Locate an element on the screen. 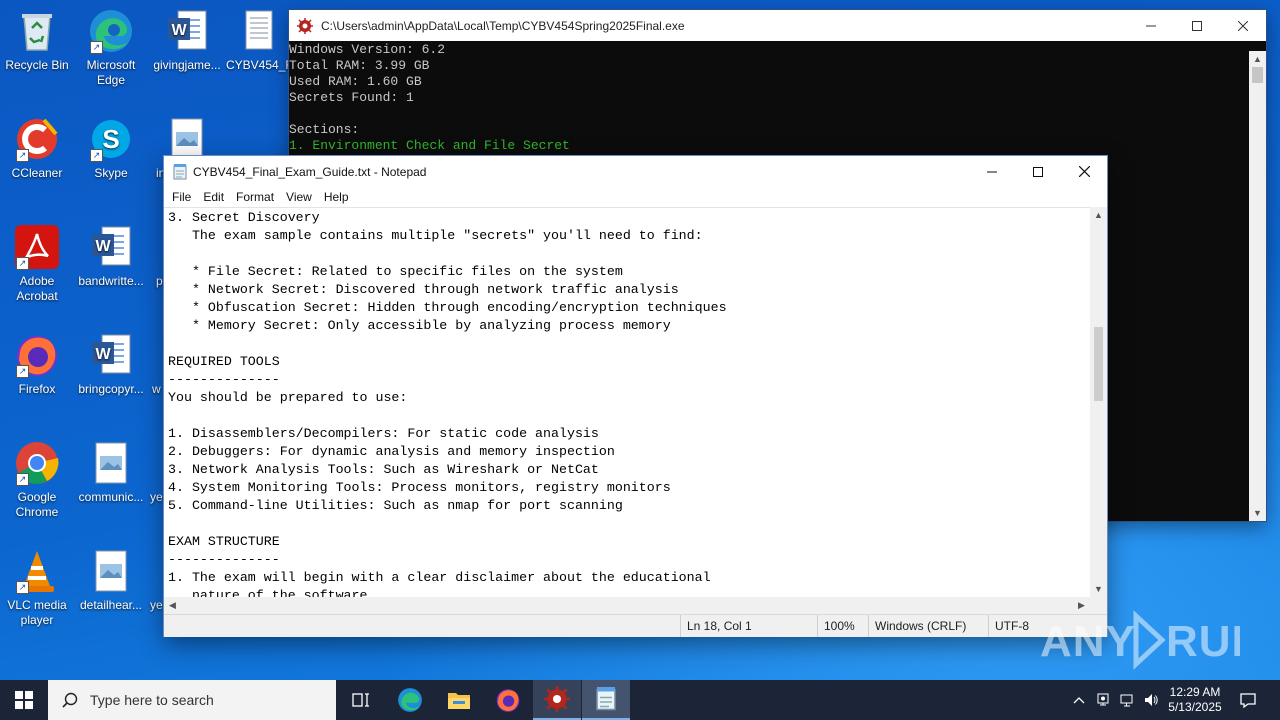 The image size is (1280, 720). ccleaner-icon: ↗ is located at coordinates (37, 139).